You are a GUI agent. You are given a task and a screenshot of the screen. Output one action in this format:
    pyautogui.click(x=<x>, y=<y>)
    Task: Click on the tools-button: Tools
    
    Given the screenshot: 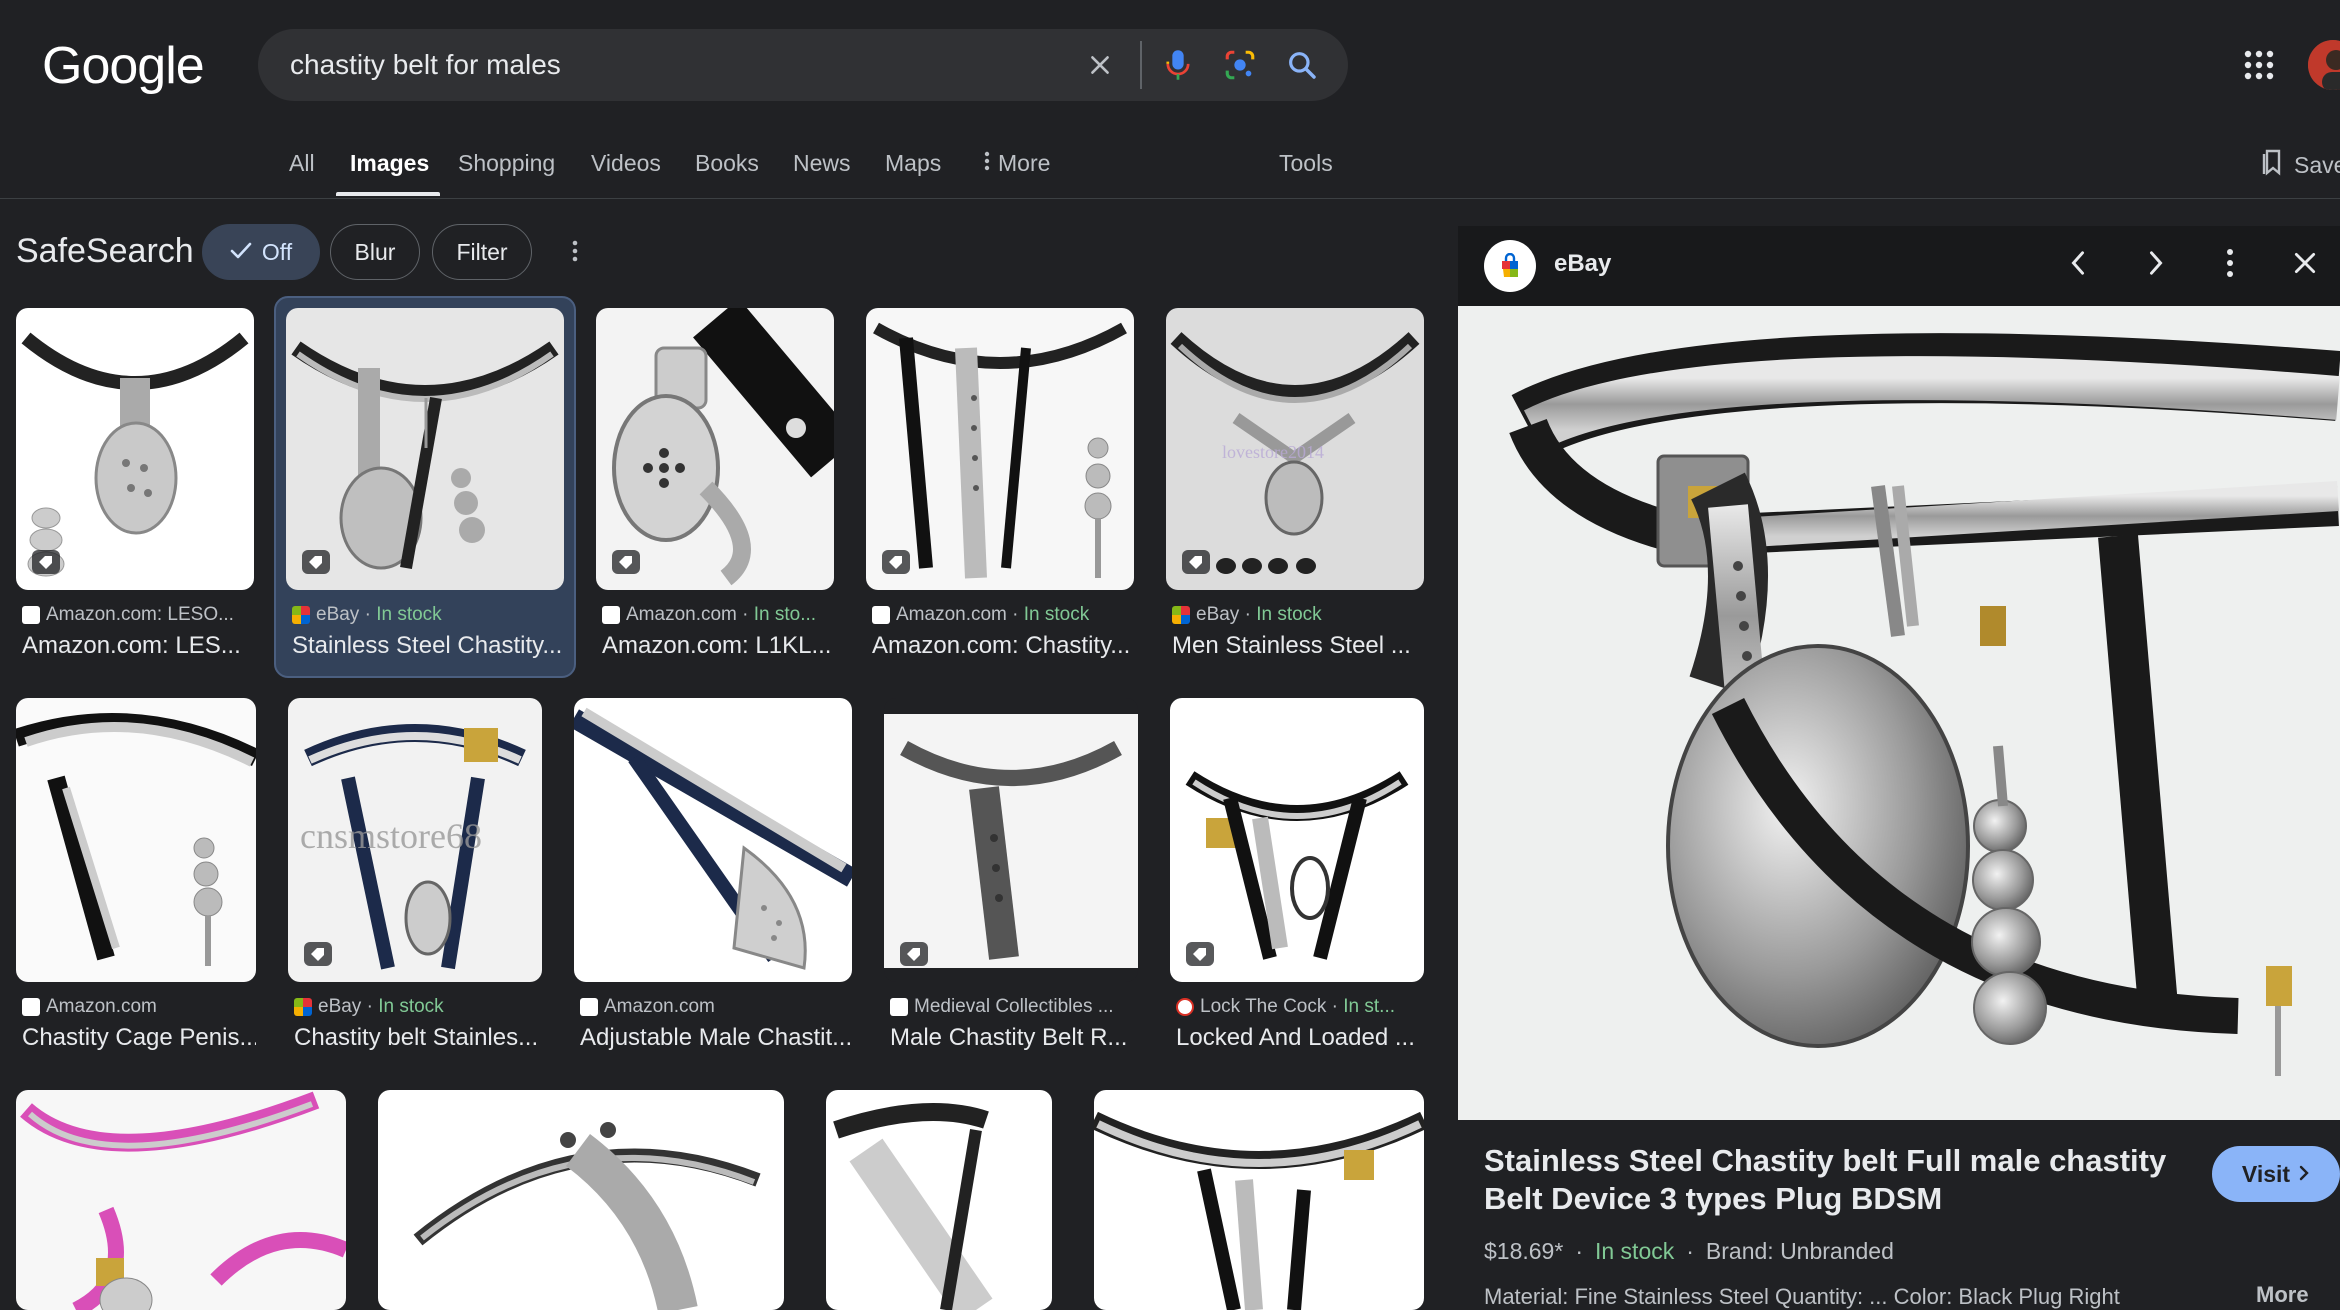 What is the action you would take?
    pyautogui.click(x=1306, y=163)
    